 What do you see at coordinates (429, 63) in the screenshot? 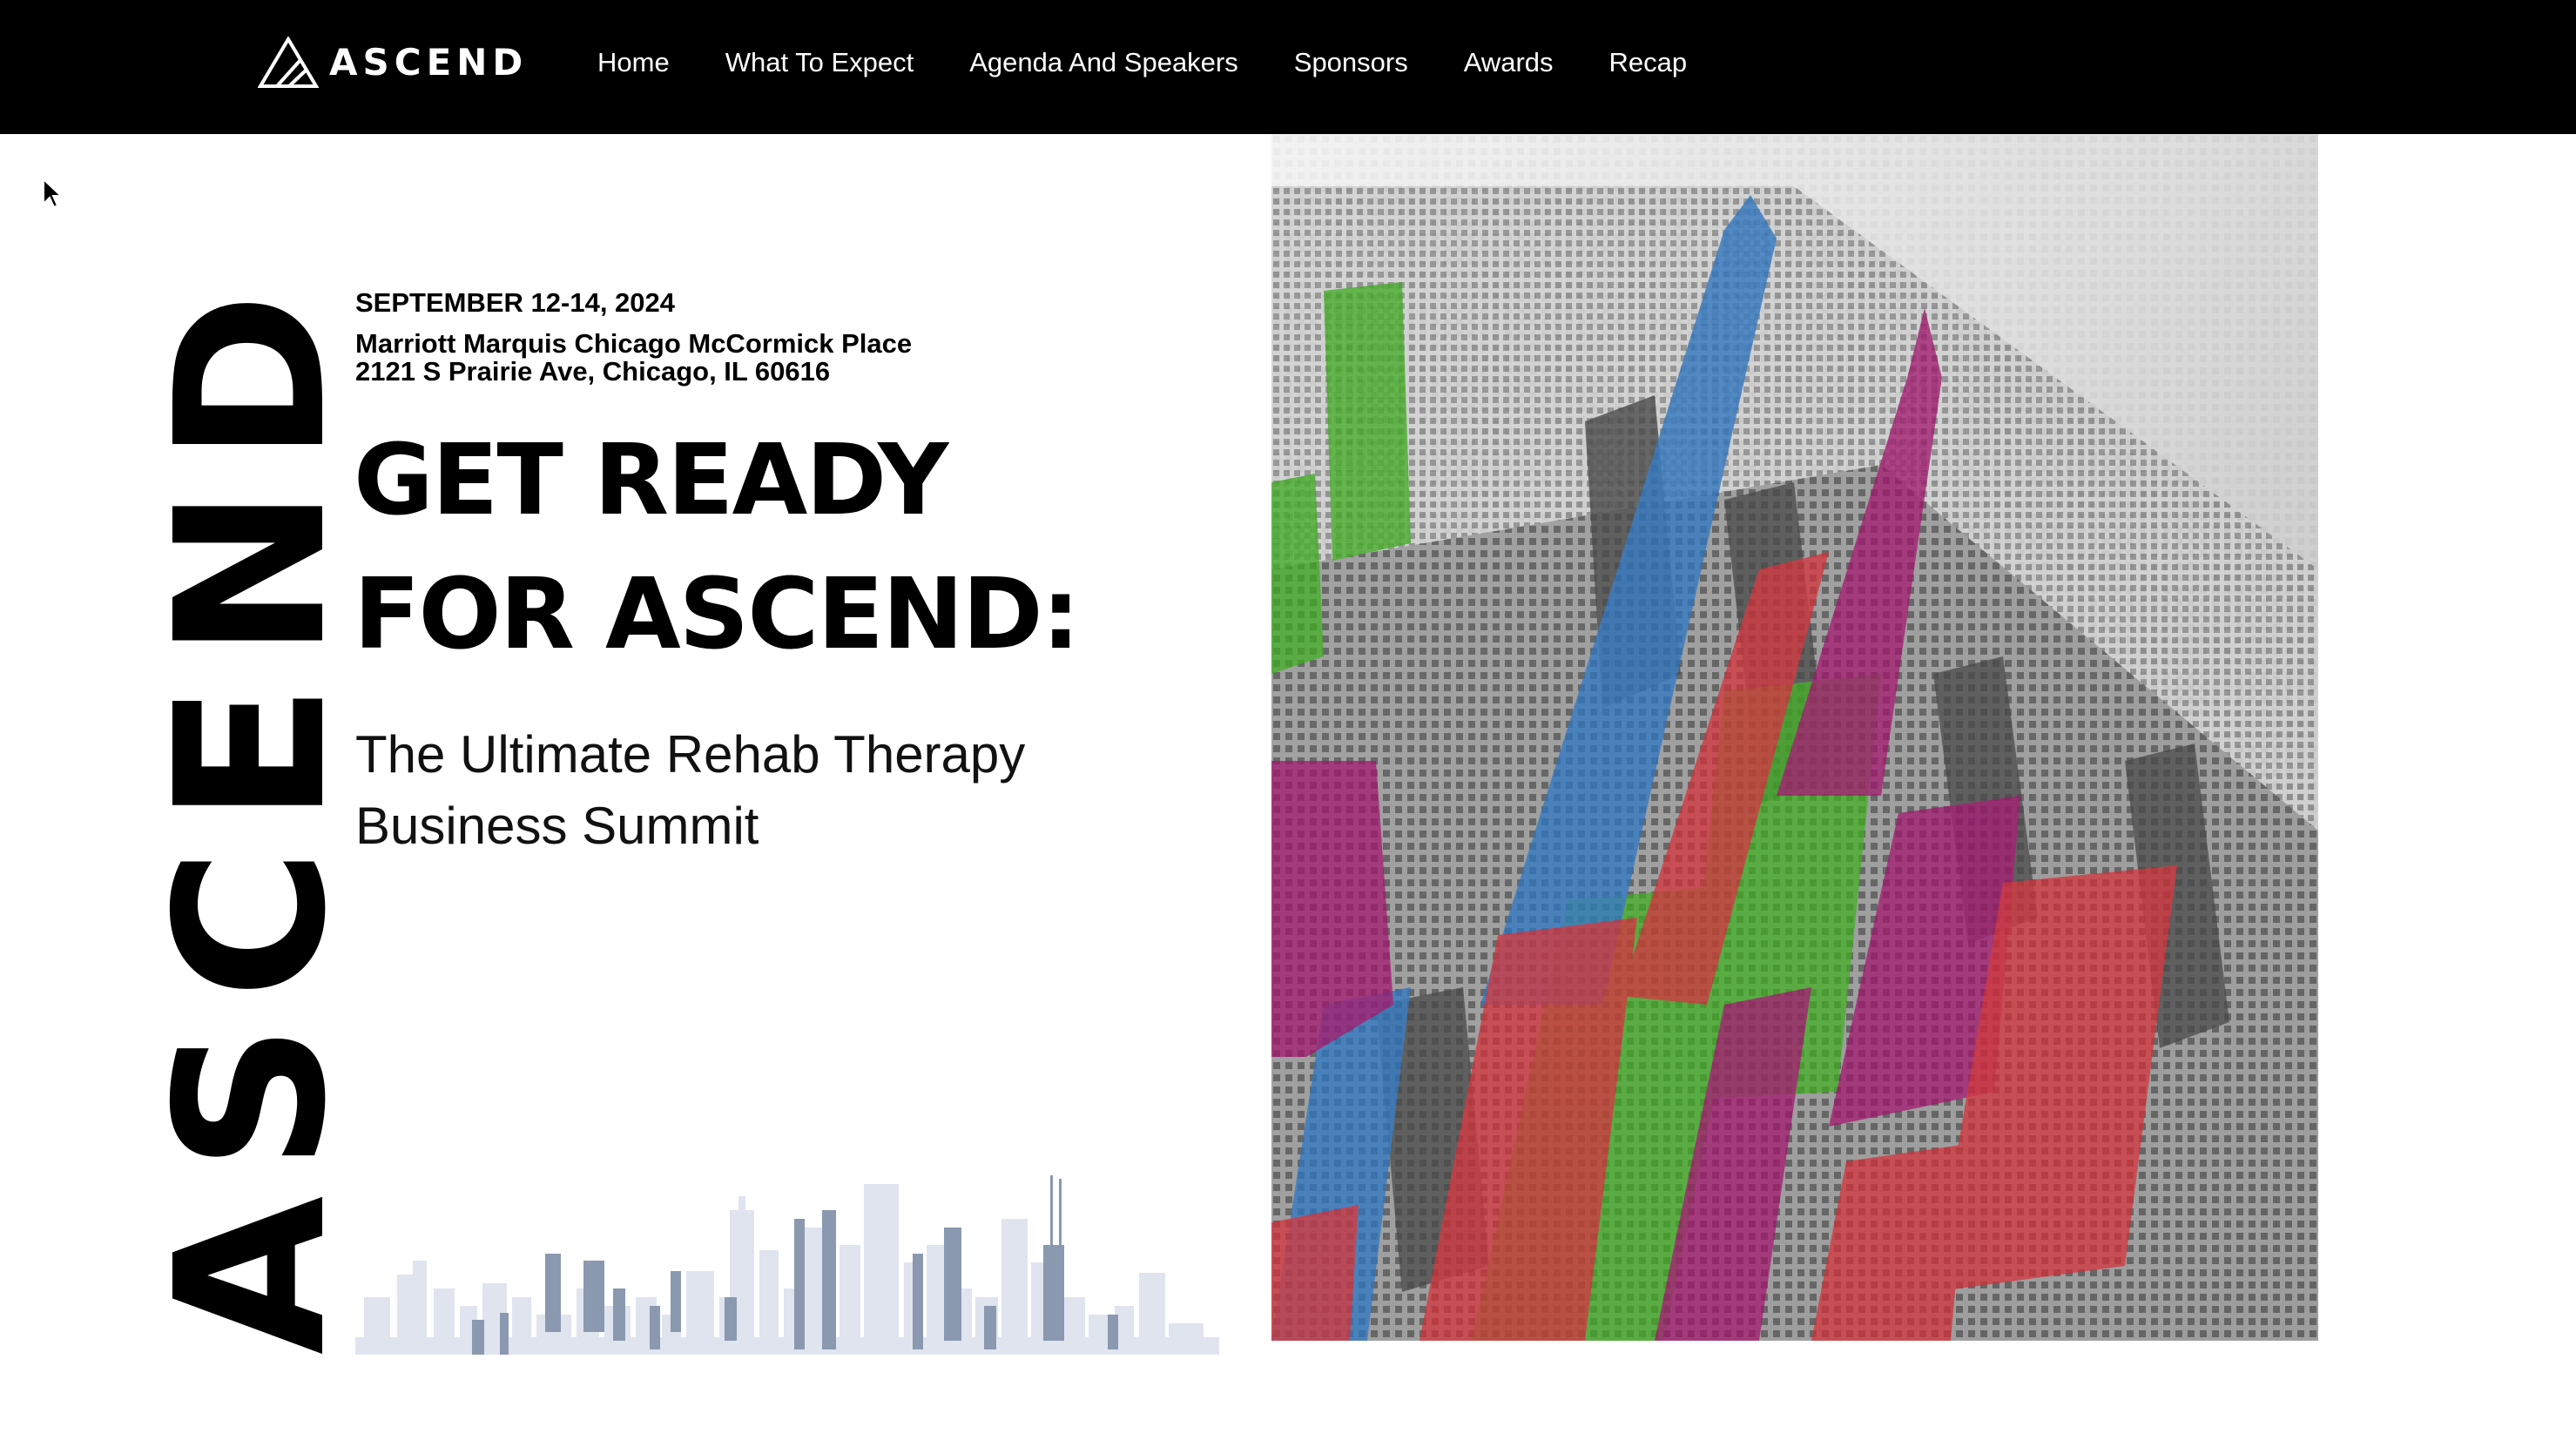
I see `brand-name: ASCEND` at bounding box center [429, 63].